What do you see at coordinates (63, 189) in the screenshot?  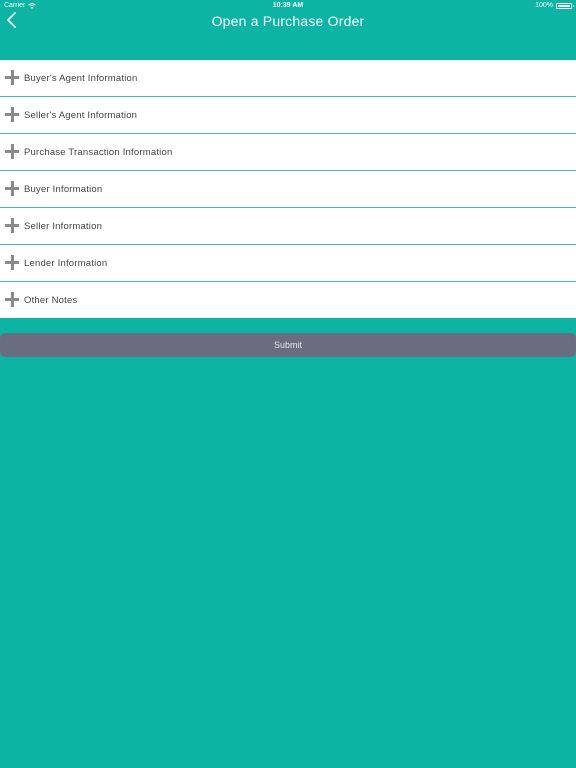 I see `section-label: Buyer Information` at bounding box center [63, 189].